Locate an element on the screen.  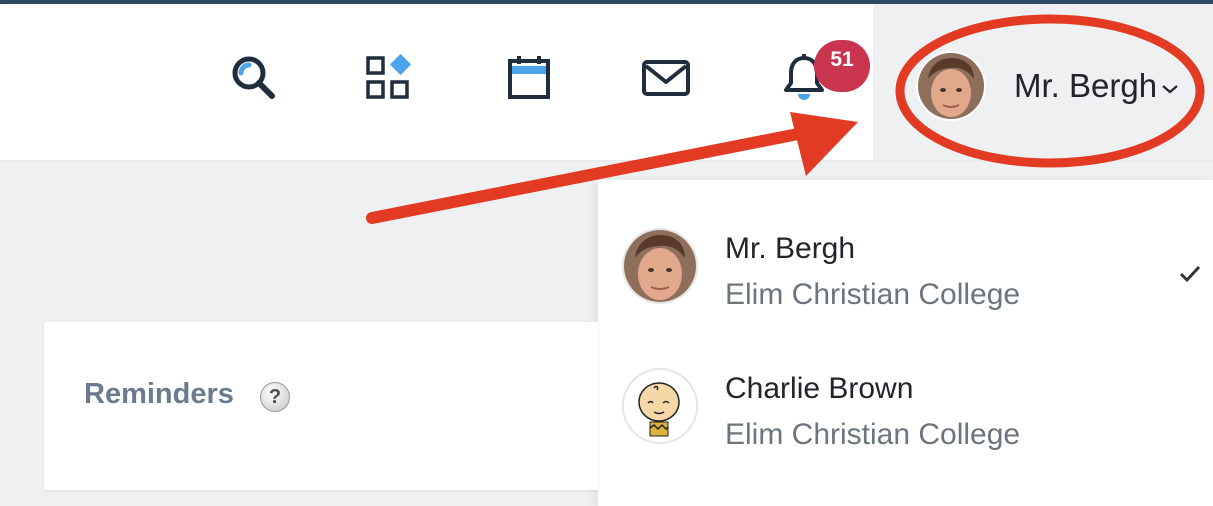
account-name: Mr. Bergh is located at coordinates (790, 248).